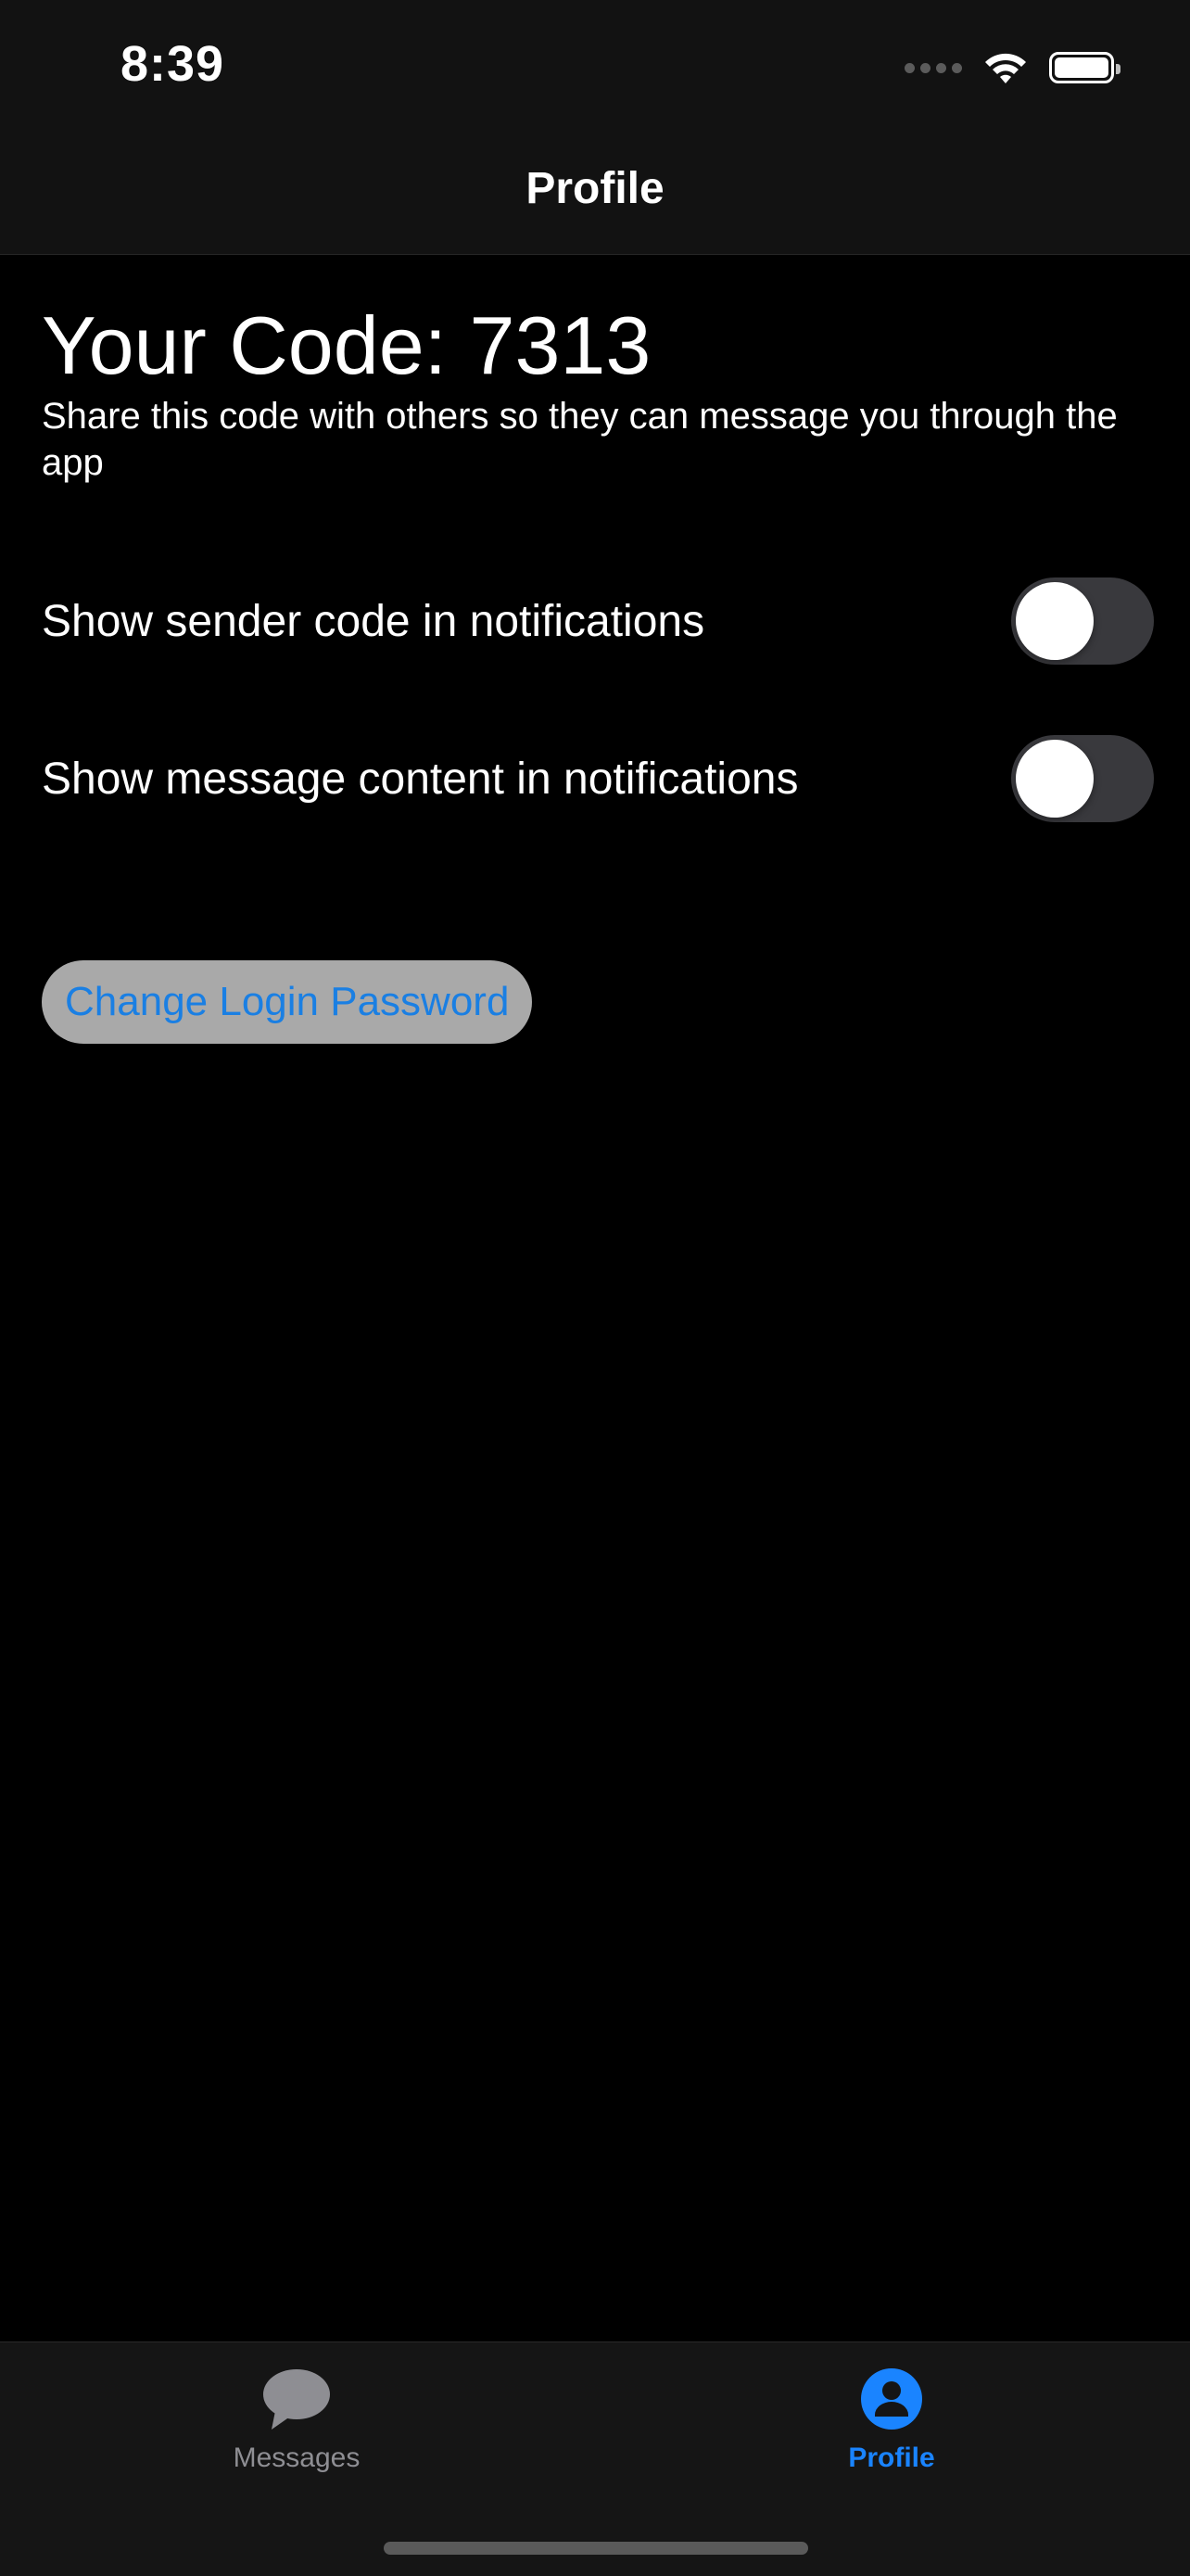  Describe the element at coordinates (172, 64) in the screenshot. I see `status-time: 8:39` at that location.